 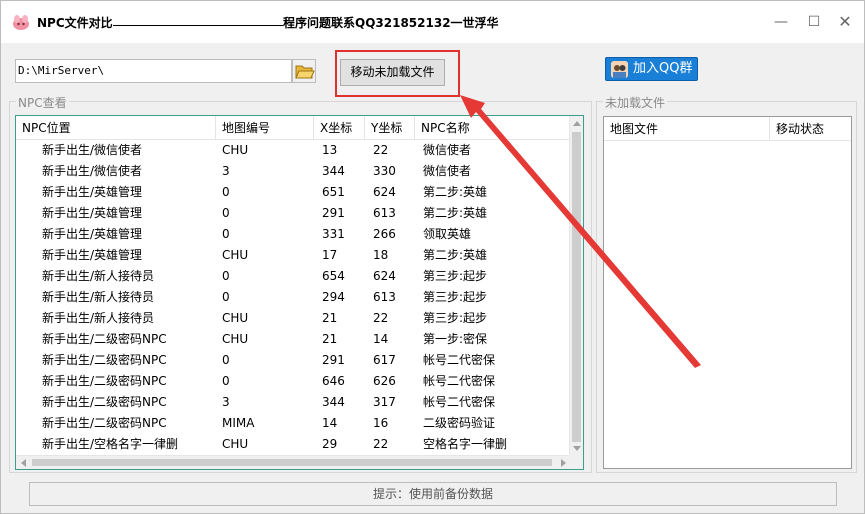 What do you see at coordinates (226, 402) in the screenshot?
I see `cell-map-id: 3` at bounding box center [226, 402].